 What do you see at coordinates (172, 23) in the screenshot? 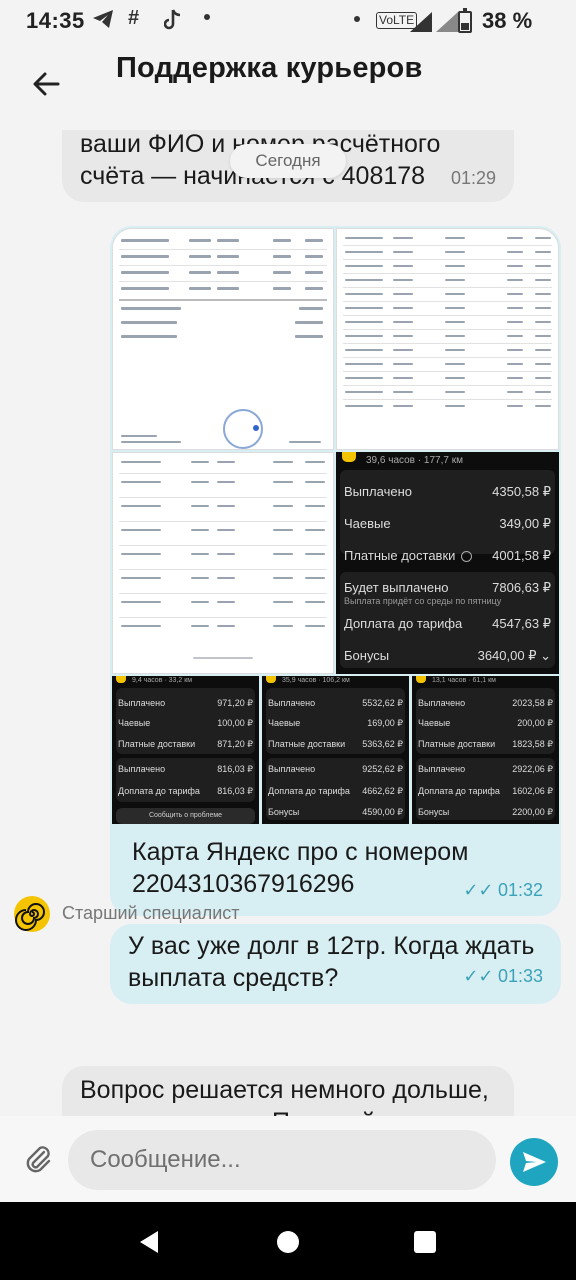
I see `tiktok-icon` at bounding box center [172, 23].